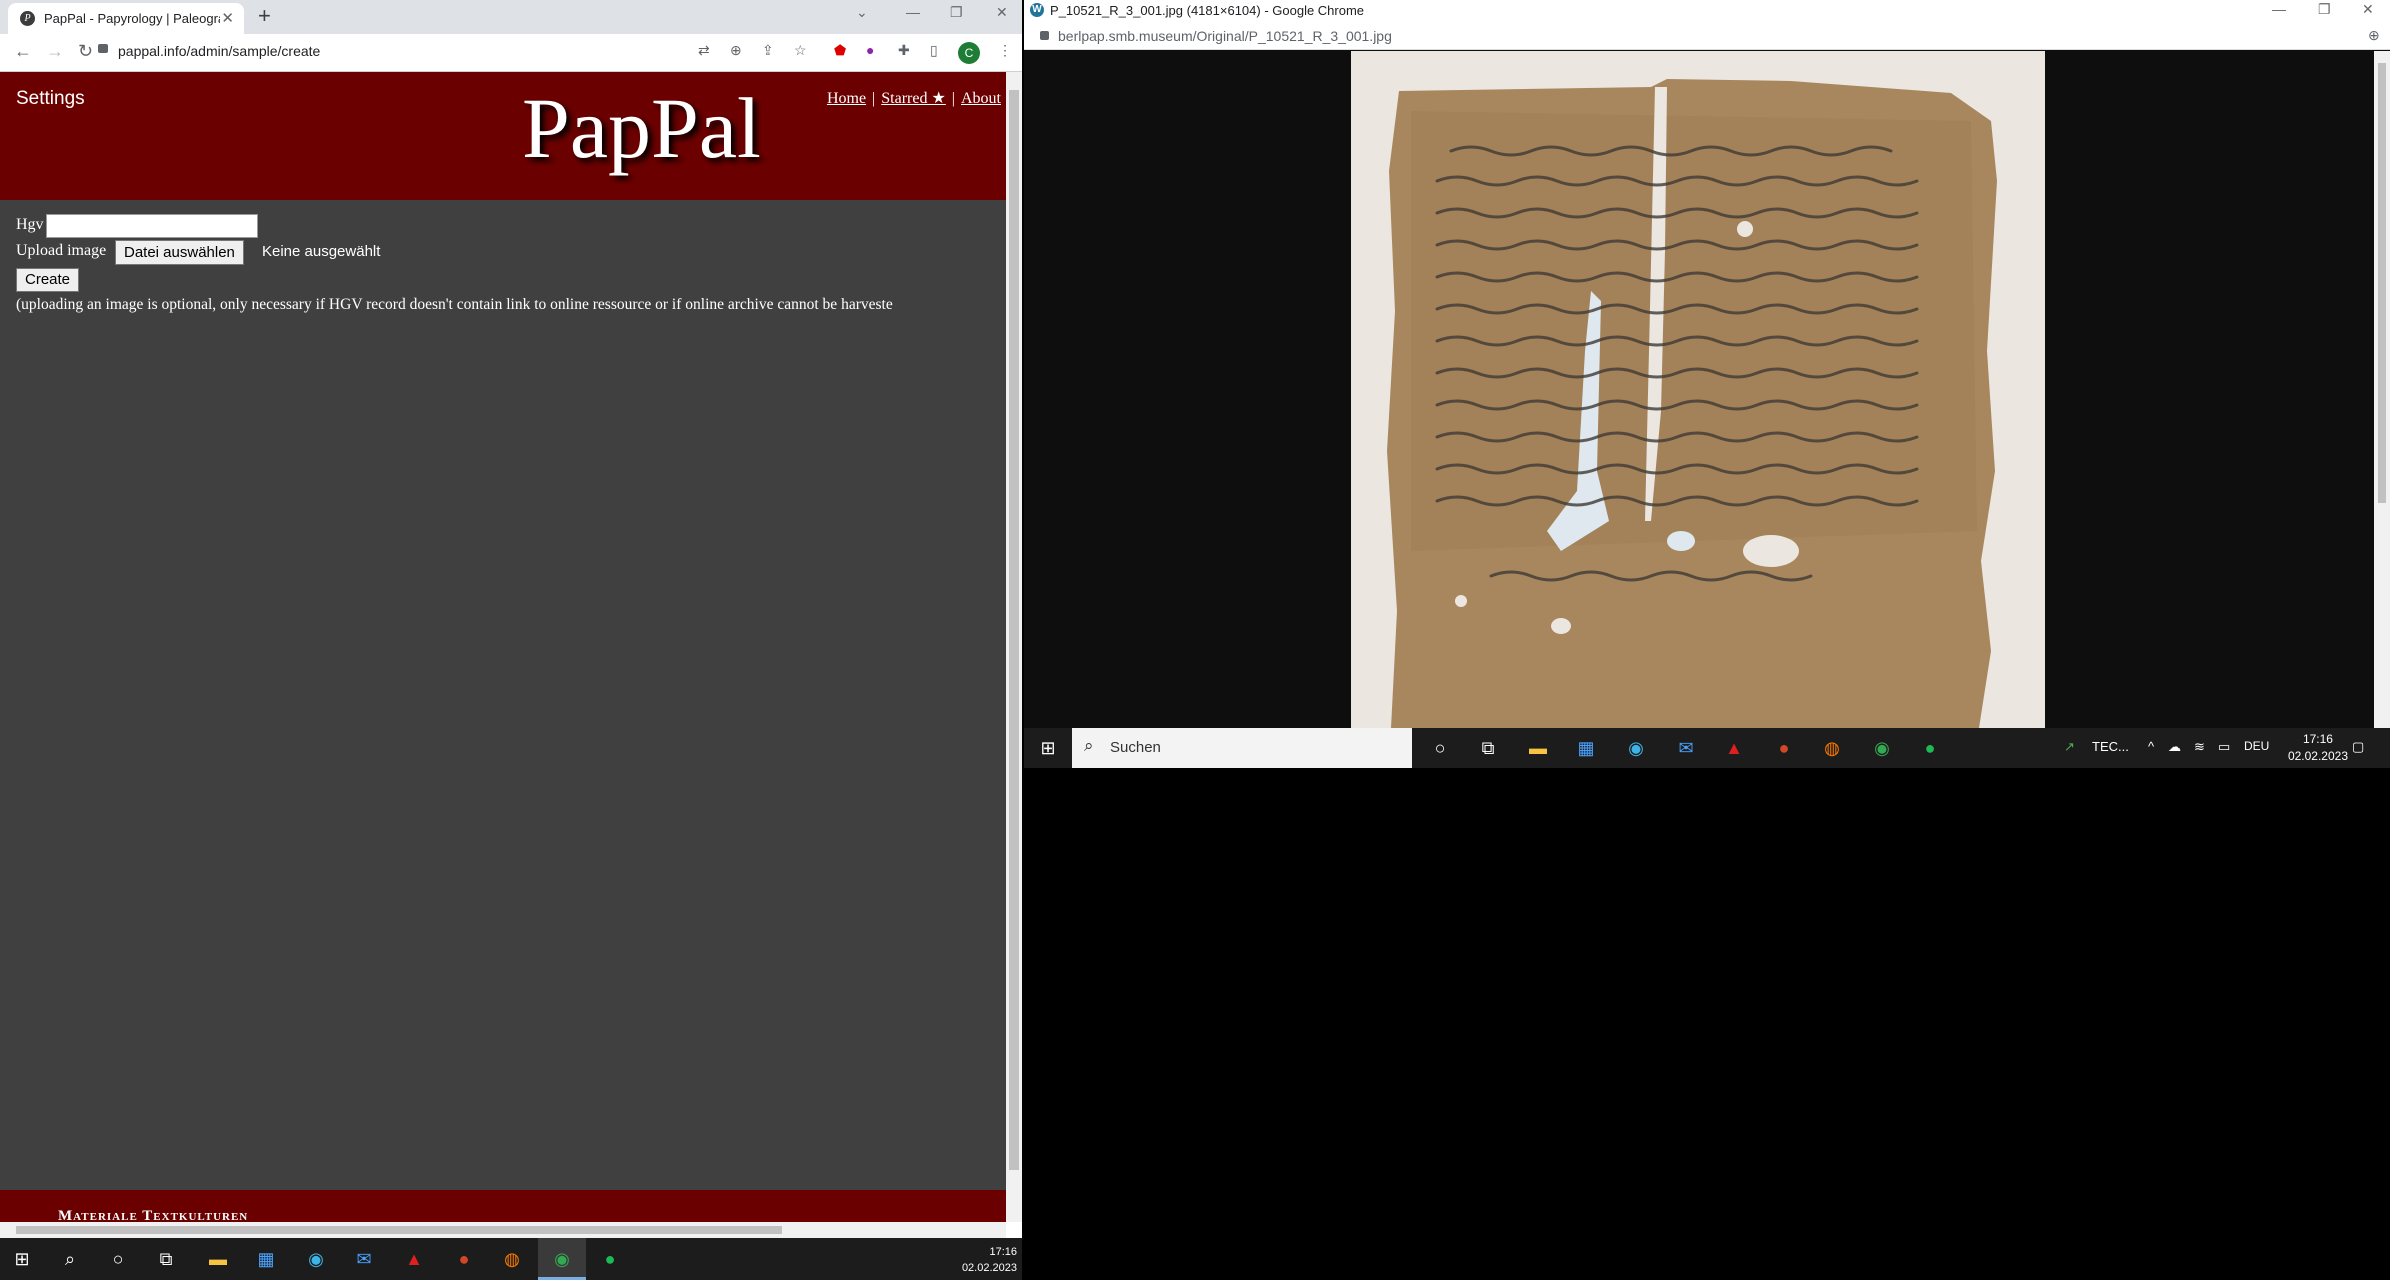 The width and height of the screenshot is (2390, 1280). I want to click on sidebar-icon: ▯, so click(934, 50).